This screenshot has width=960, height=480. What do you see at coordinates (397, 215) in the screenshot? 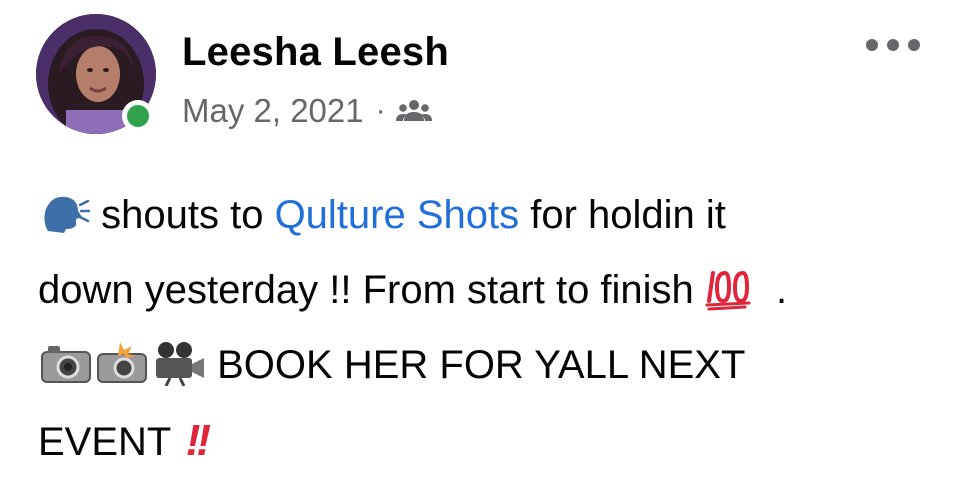
I see `mention-link: Qulture Shots` at bounding box center [397, 215].